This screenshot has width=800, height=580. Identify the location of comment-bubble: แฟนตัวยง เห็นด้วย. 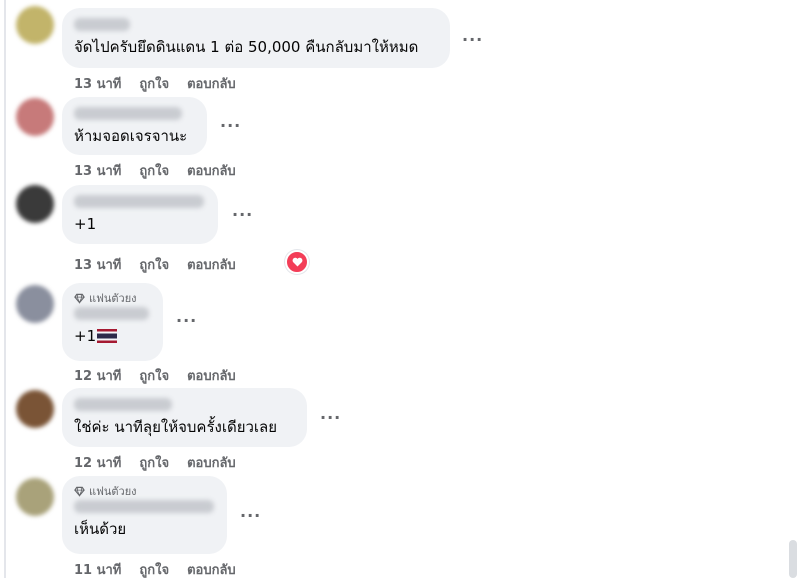
(144, 515).